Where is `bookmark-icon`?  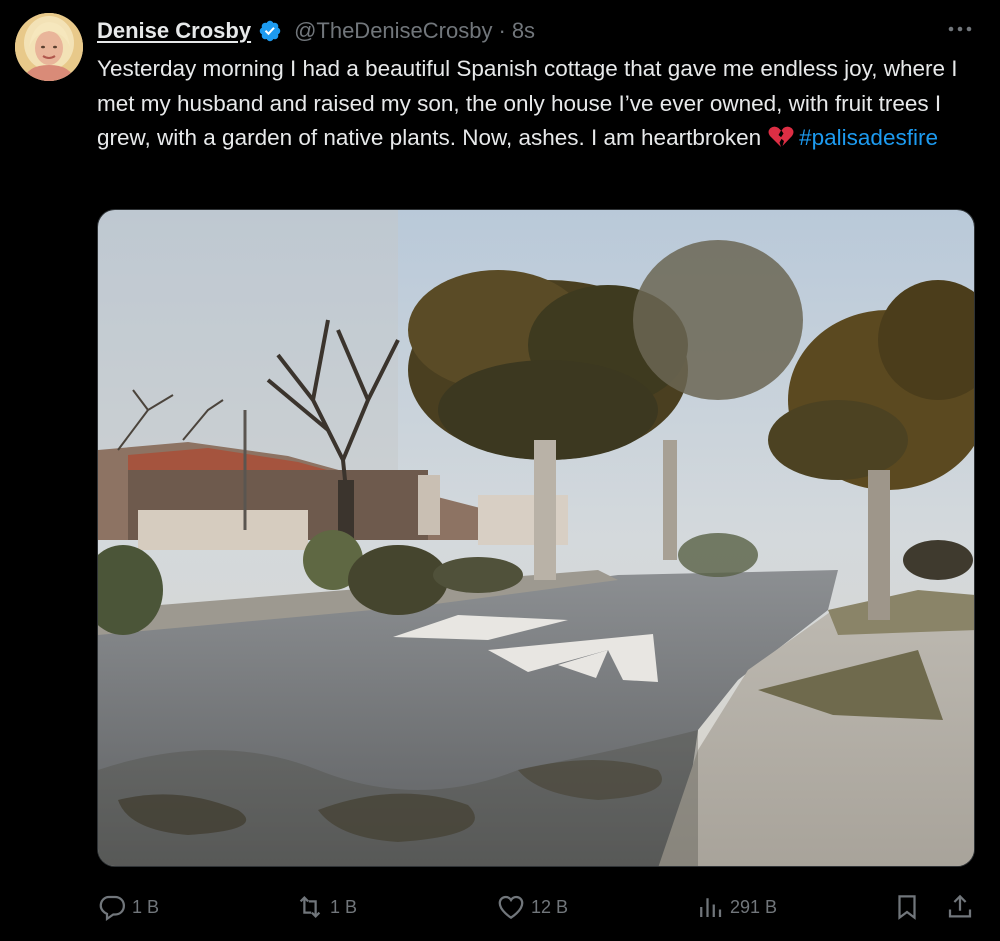 bookmark-icon is located at coordinates (907, 907).